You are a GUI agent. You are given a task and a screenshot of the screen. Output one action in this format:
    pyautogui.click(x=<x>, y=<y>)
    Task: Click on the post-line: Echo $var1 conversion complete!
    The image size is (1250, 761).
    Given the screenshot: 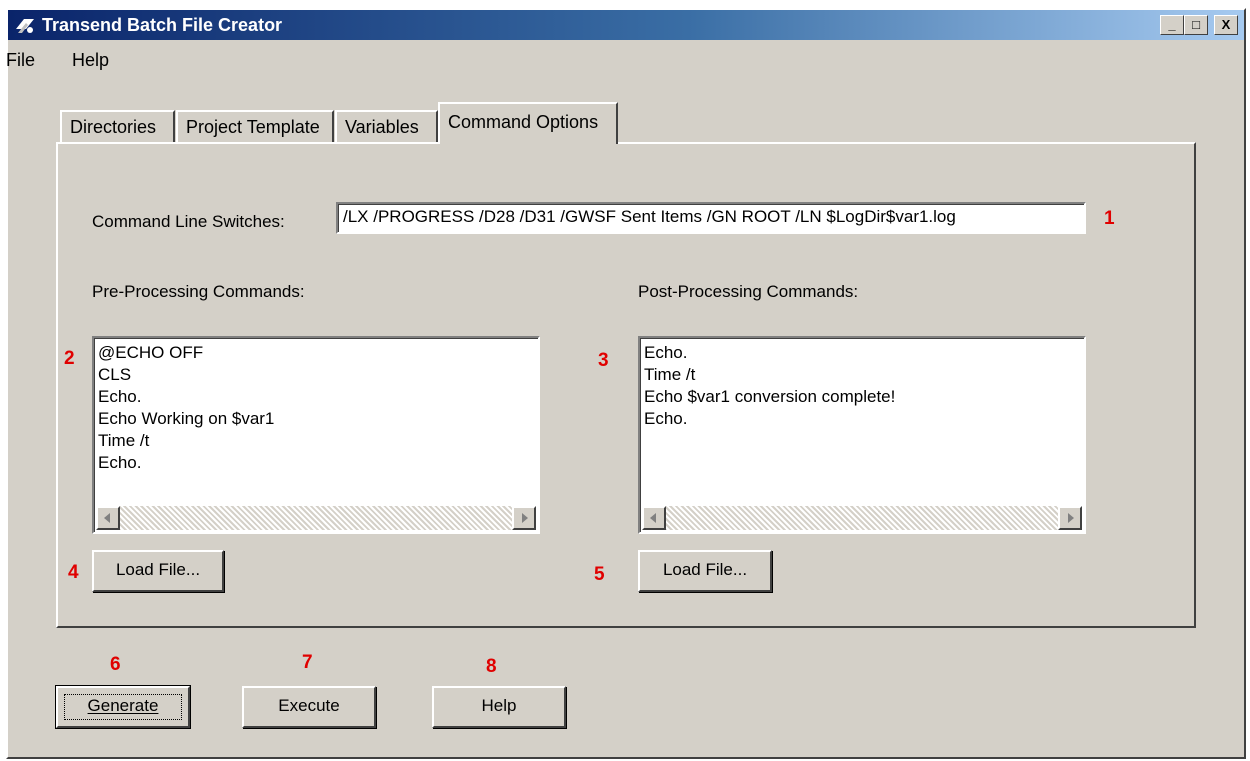 What is the action you would take?
    pyautogui.click(x=770, y=396)
    